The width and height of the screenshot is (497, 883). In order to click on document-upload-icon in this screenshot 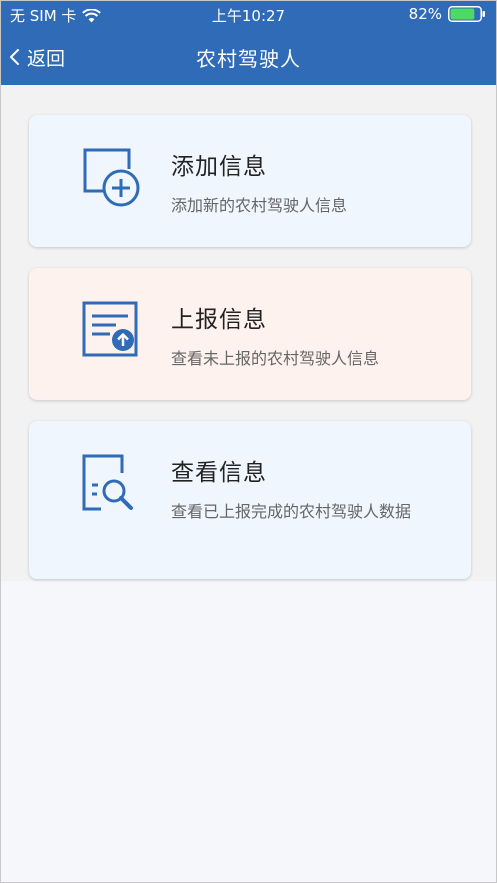, I will do `click(110, 329)`.